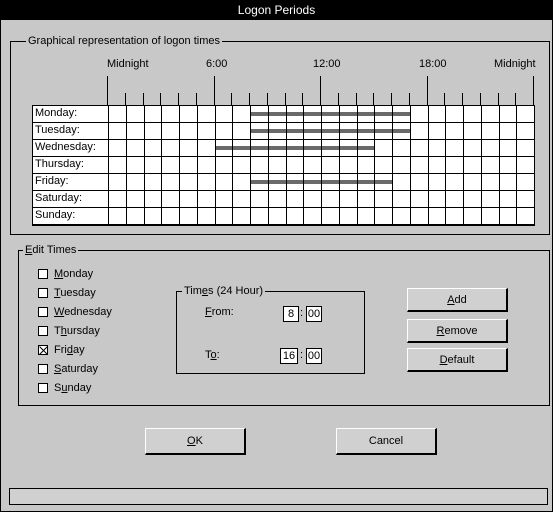  Describe the element at coordinates (386, 441) in the screenshot. I see `cancel-button: Cancel` at that location.